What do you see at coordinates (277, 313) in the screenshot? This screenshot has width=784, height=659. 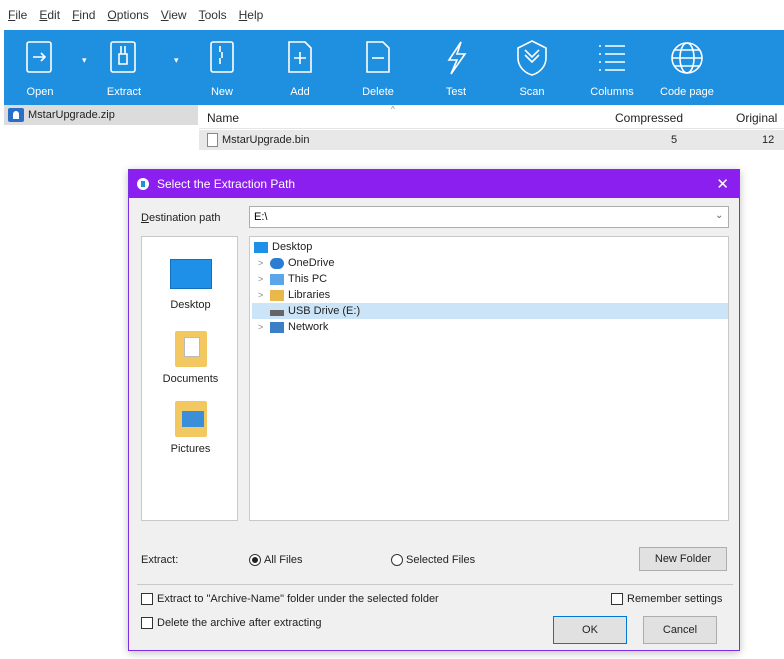 I see `usb-drive-icon` at bounding box center [277, 313].